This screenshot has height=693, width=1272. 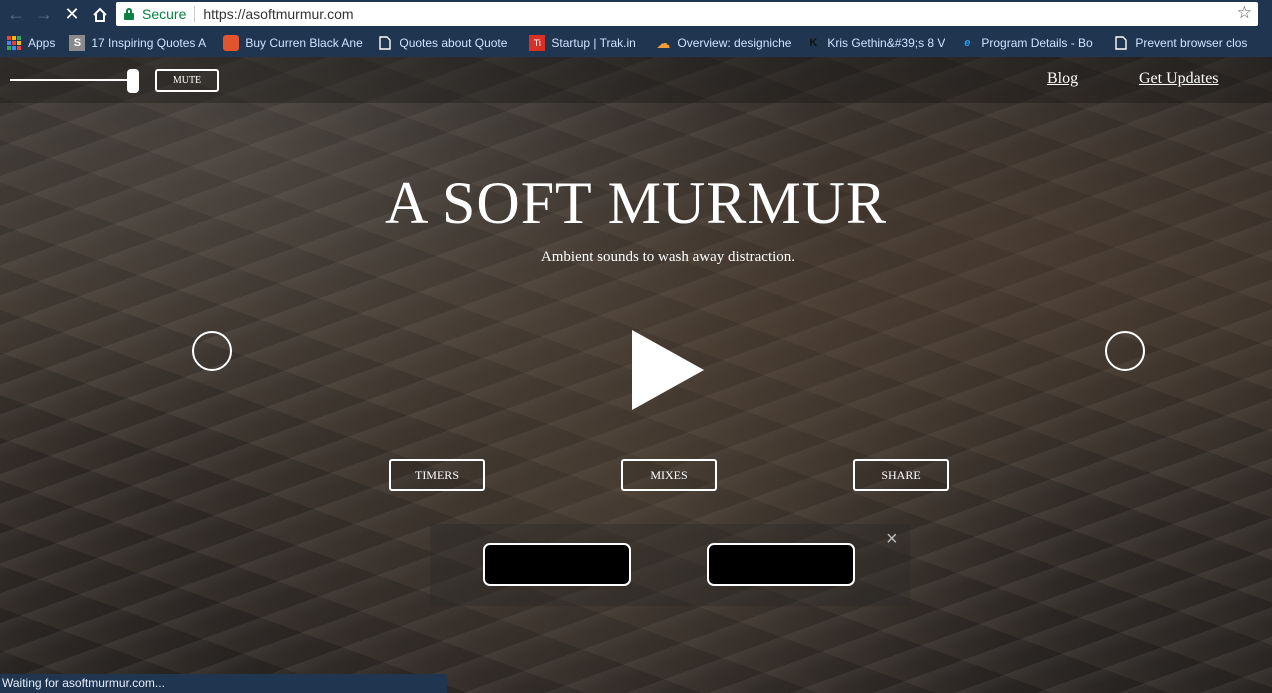 What do you see at coordinates (1244, 13) in the screenshot?
I see `star-icon: ☆` at bounding box center [1244, 13].